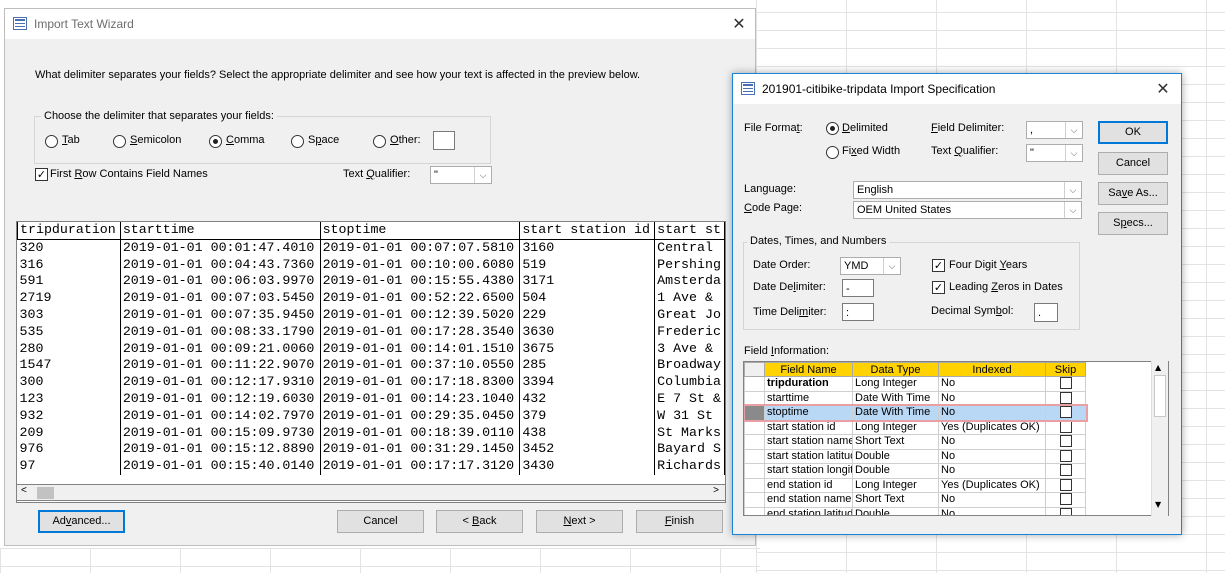 The width and height of the screenshot is (1225, 573). Describe the element at coordinates (444, 140) in the screenshot. I see `other-delimiter-input` at that location.